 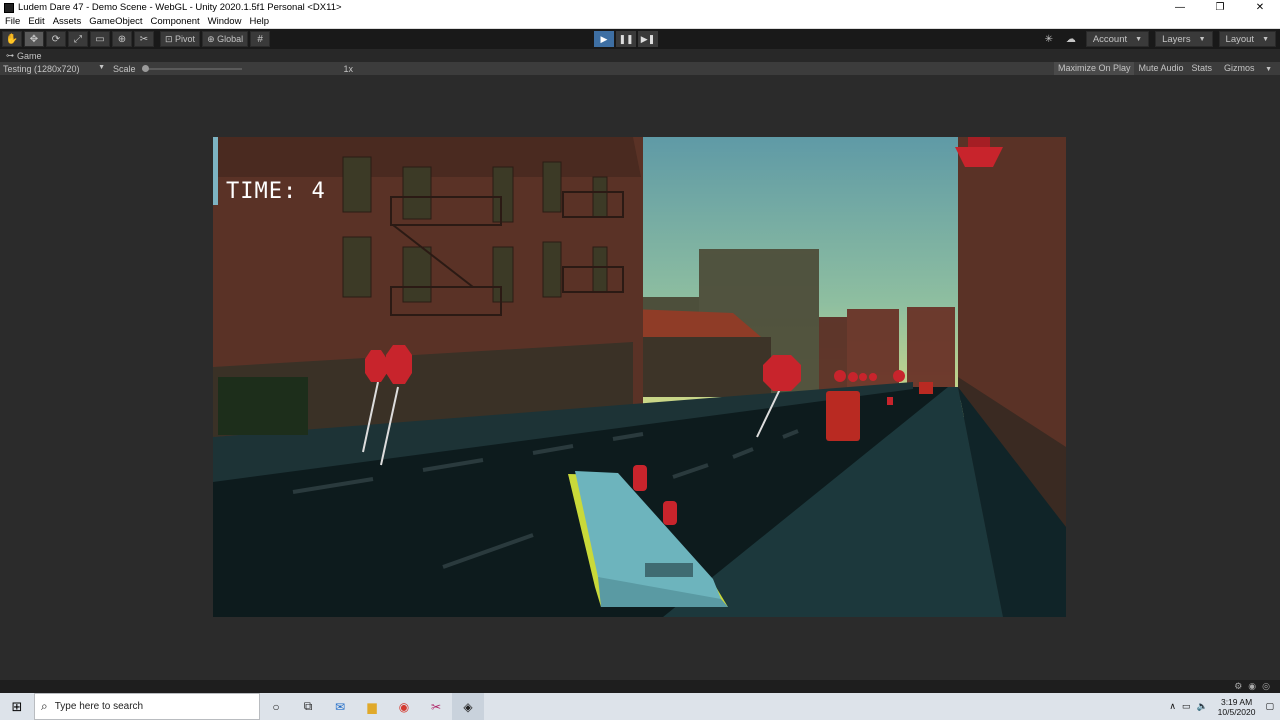 What do you see at coordinates (648, 39) in the screenshot?
I see `step-button: ▶❚` at bounding box center [648, 39].